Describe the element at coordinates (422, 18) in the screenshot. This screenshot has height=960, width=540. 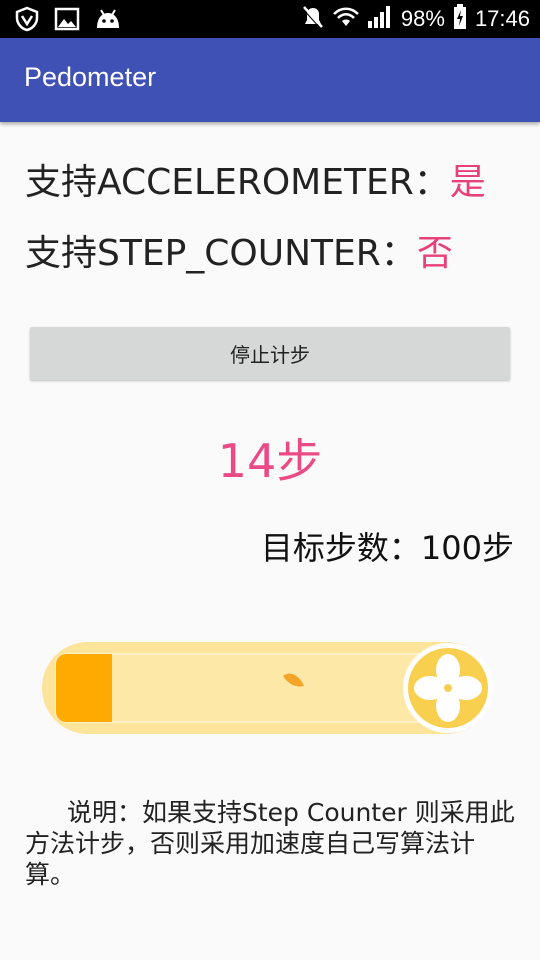
I see `battery-percent: 98%` at that location.